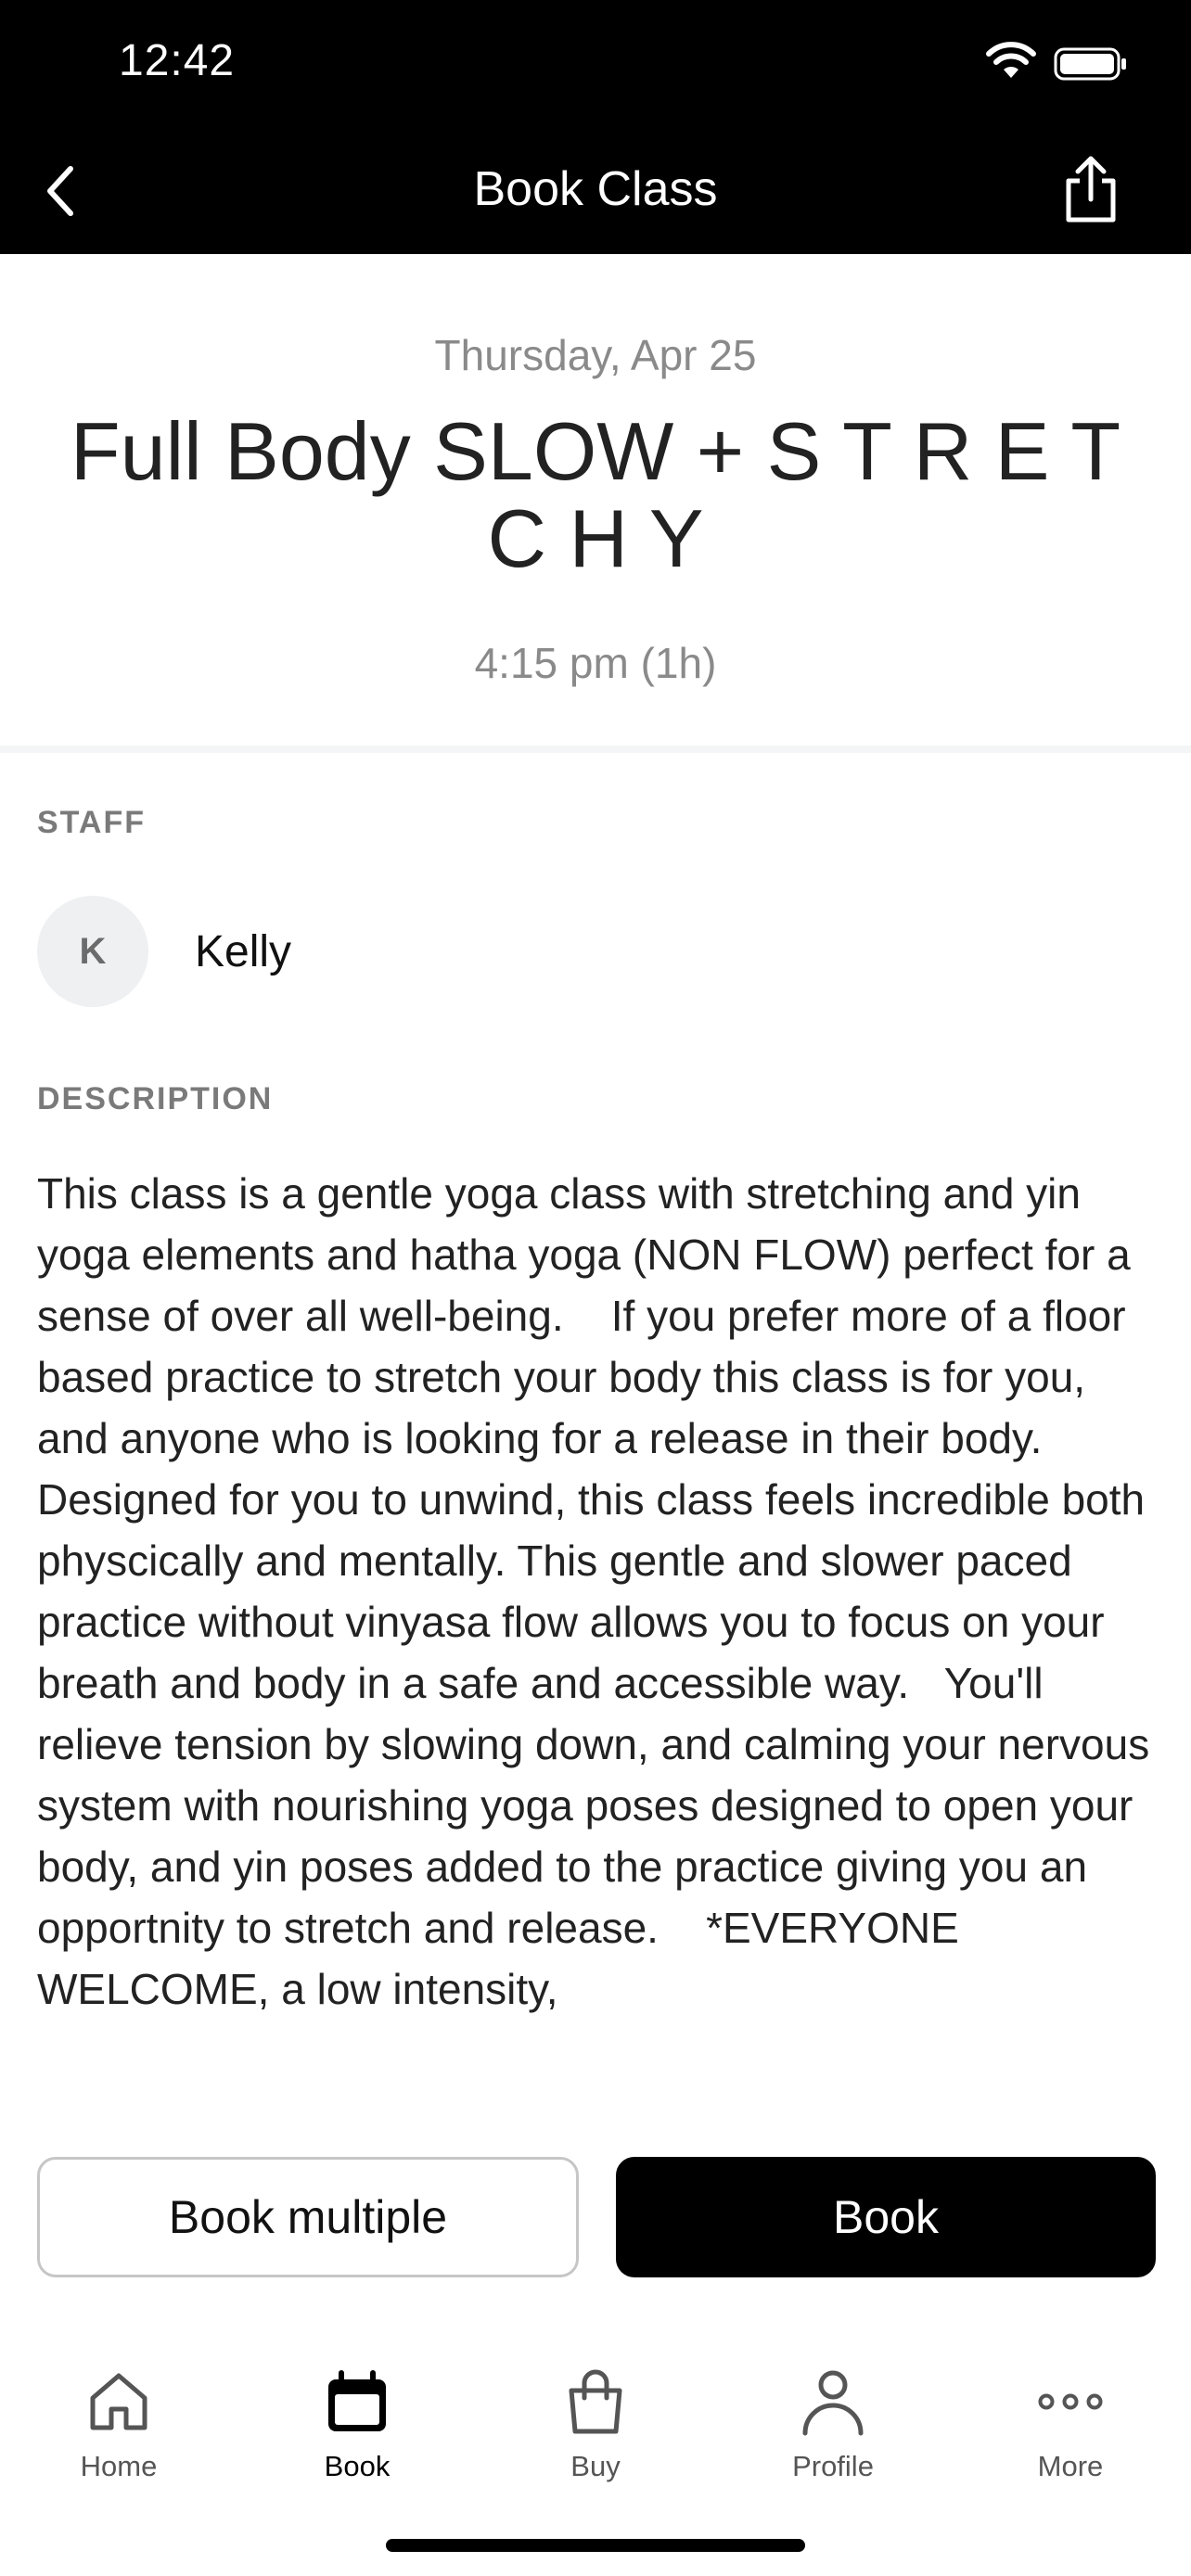 The image size is (1191, 2576). I want to click on tab-buy: Buy, so click(595, 2411).